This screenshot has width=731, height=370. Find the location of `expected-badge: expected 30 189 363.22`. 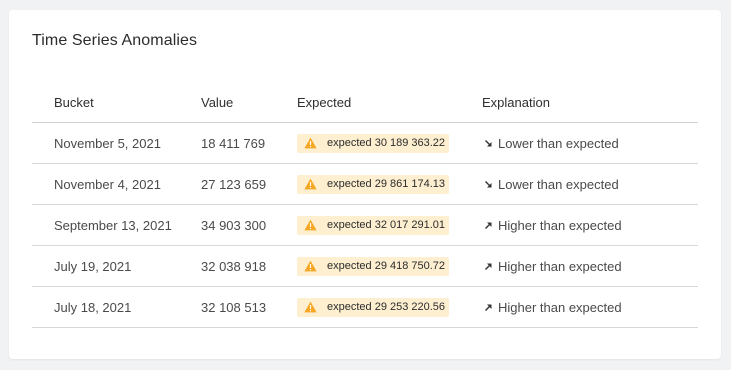

expected-badge: expected 30 189 363.22 is located at coordinates (373, 143).